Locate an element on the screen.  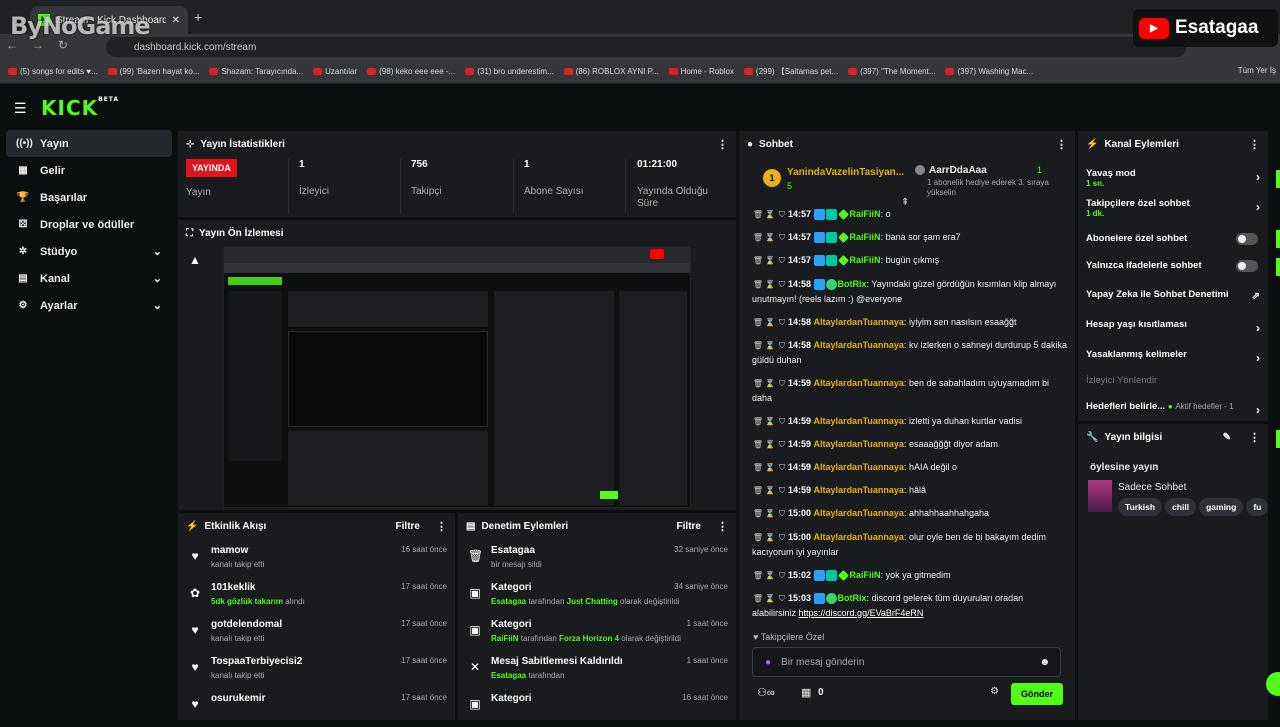
sidebar-item-kanal: ▤ Kanal ⌄ is located at coordinates (89, 278).